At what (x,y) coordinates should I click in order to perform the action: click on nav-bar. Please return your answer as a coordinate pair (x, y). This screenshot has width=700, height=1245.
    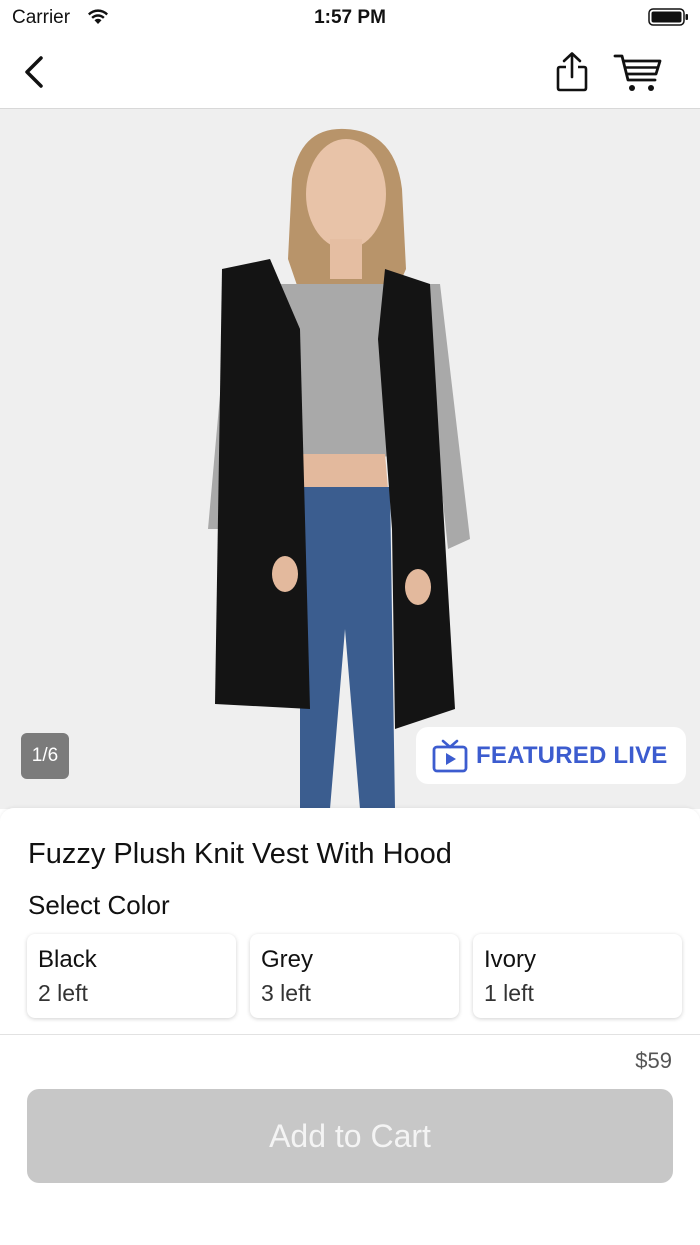
    Looking at the image, I should click on (350, 72).